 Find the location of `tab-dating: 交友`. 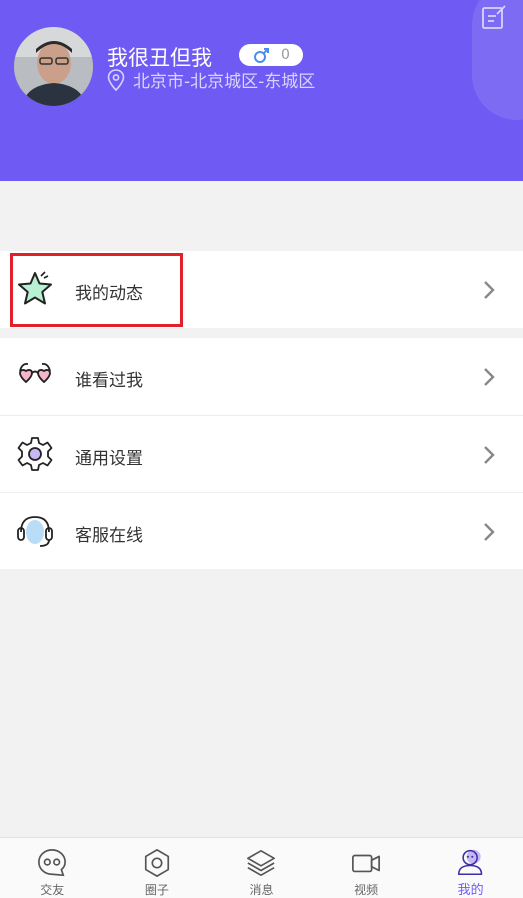

tab-dating: 交友 is located at coordinates (52, 868).